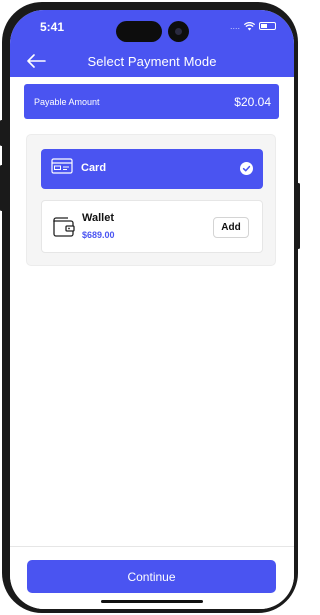 This screenshot has width=320, height=615. Describe the element at coordinates (52, 27) in the screenshot. I see `status-time: 5:41` at that location.